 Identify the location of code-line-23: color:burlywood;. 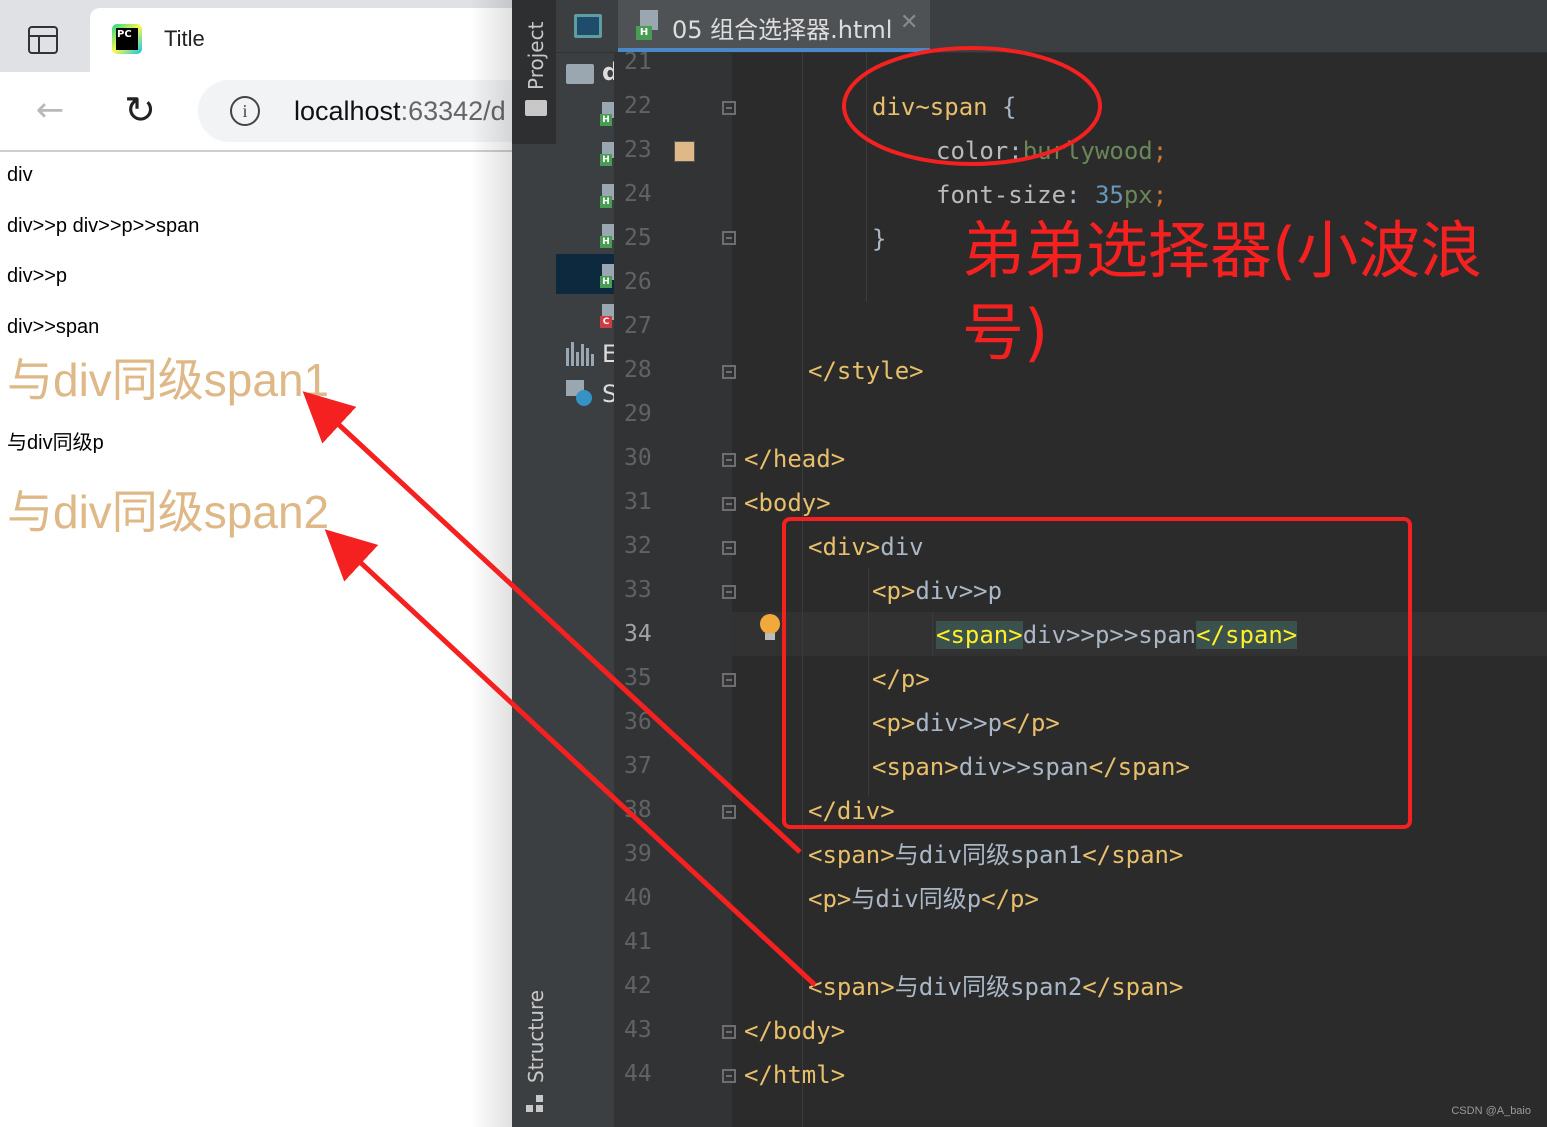
(1051, 151).